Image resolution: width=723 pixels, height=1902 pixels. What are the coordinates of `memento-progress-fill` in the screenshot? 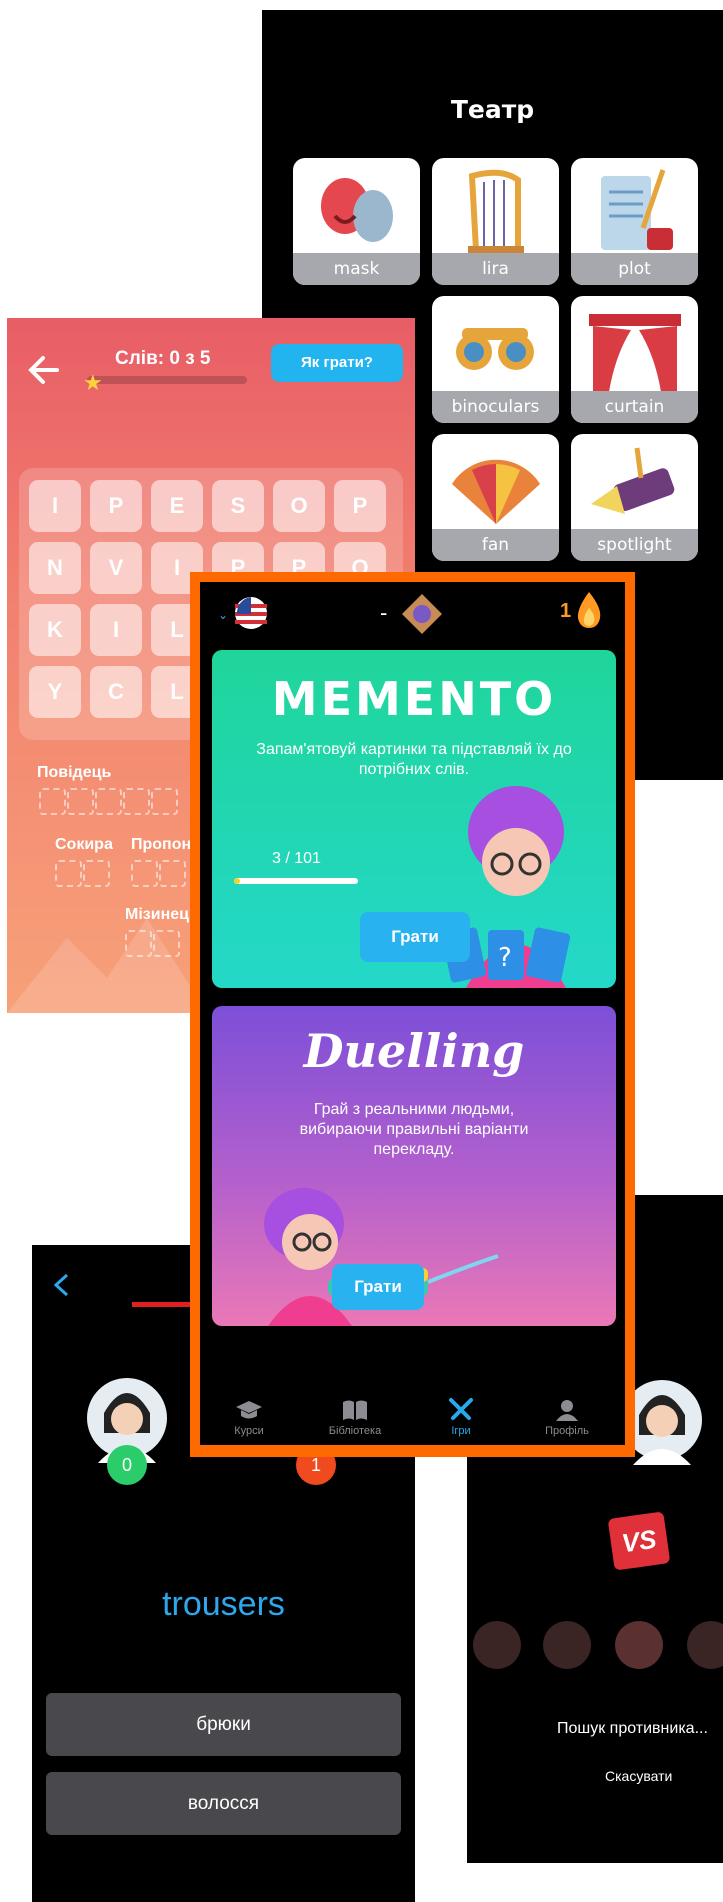 It's located at (237, 881).